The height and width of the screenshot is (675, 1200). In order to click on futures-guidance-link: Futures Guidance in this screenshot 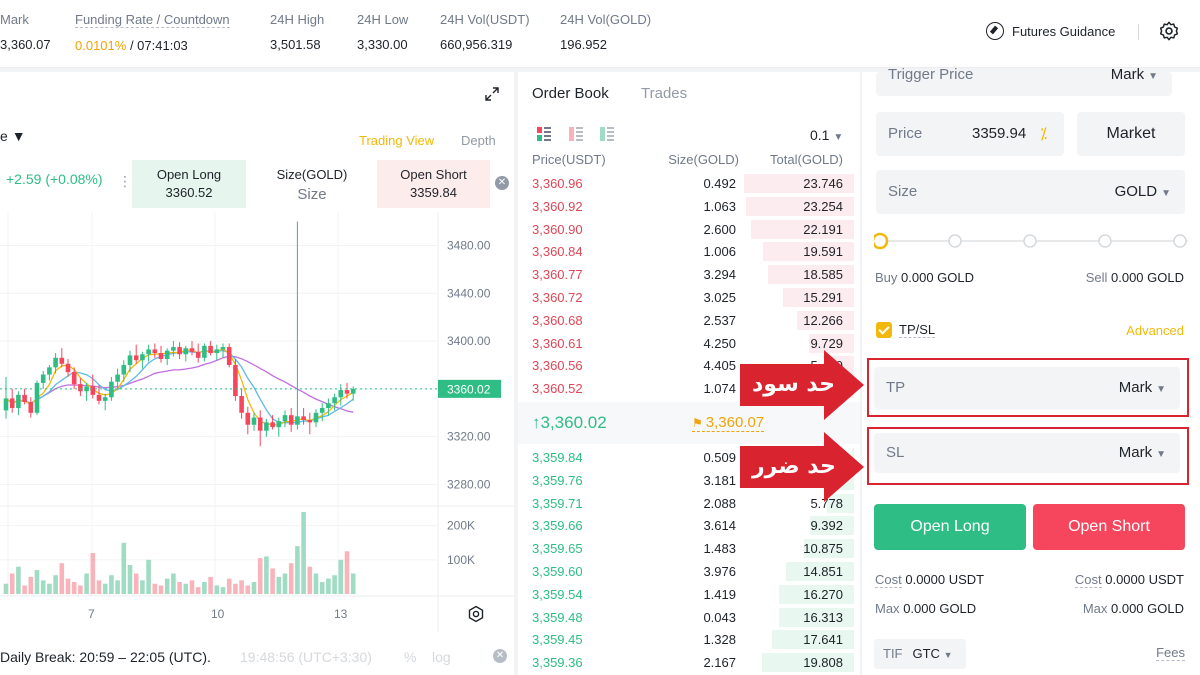, I will do `click(1050, 31)`.